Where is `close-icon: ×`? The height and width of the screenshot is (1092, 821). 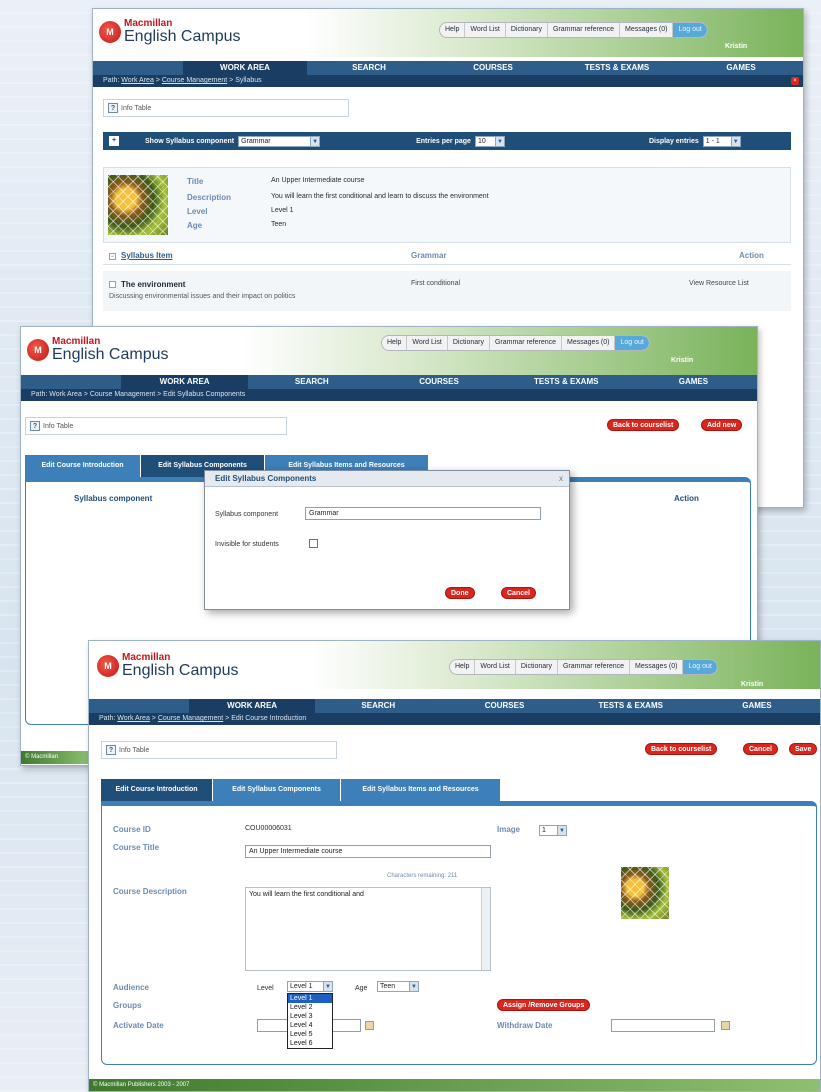
close-icon: × is located at coordinates (795, 81).